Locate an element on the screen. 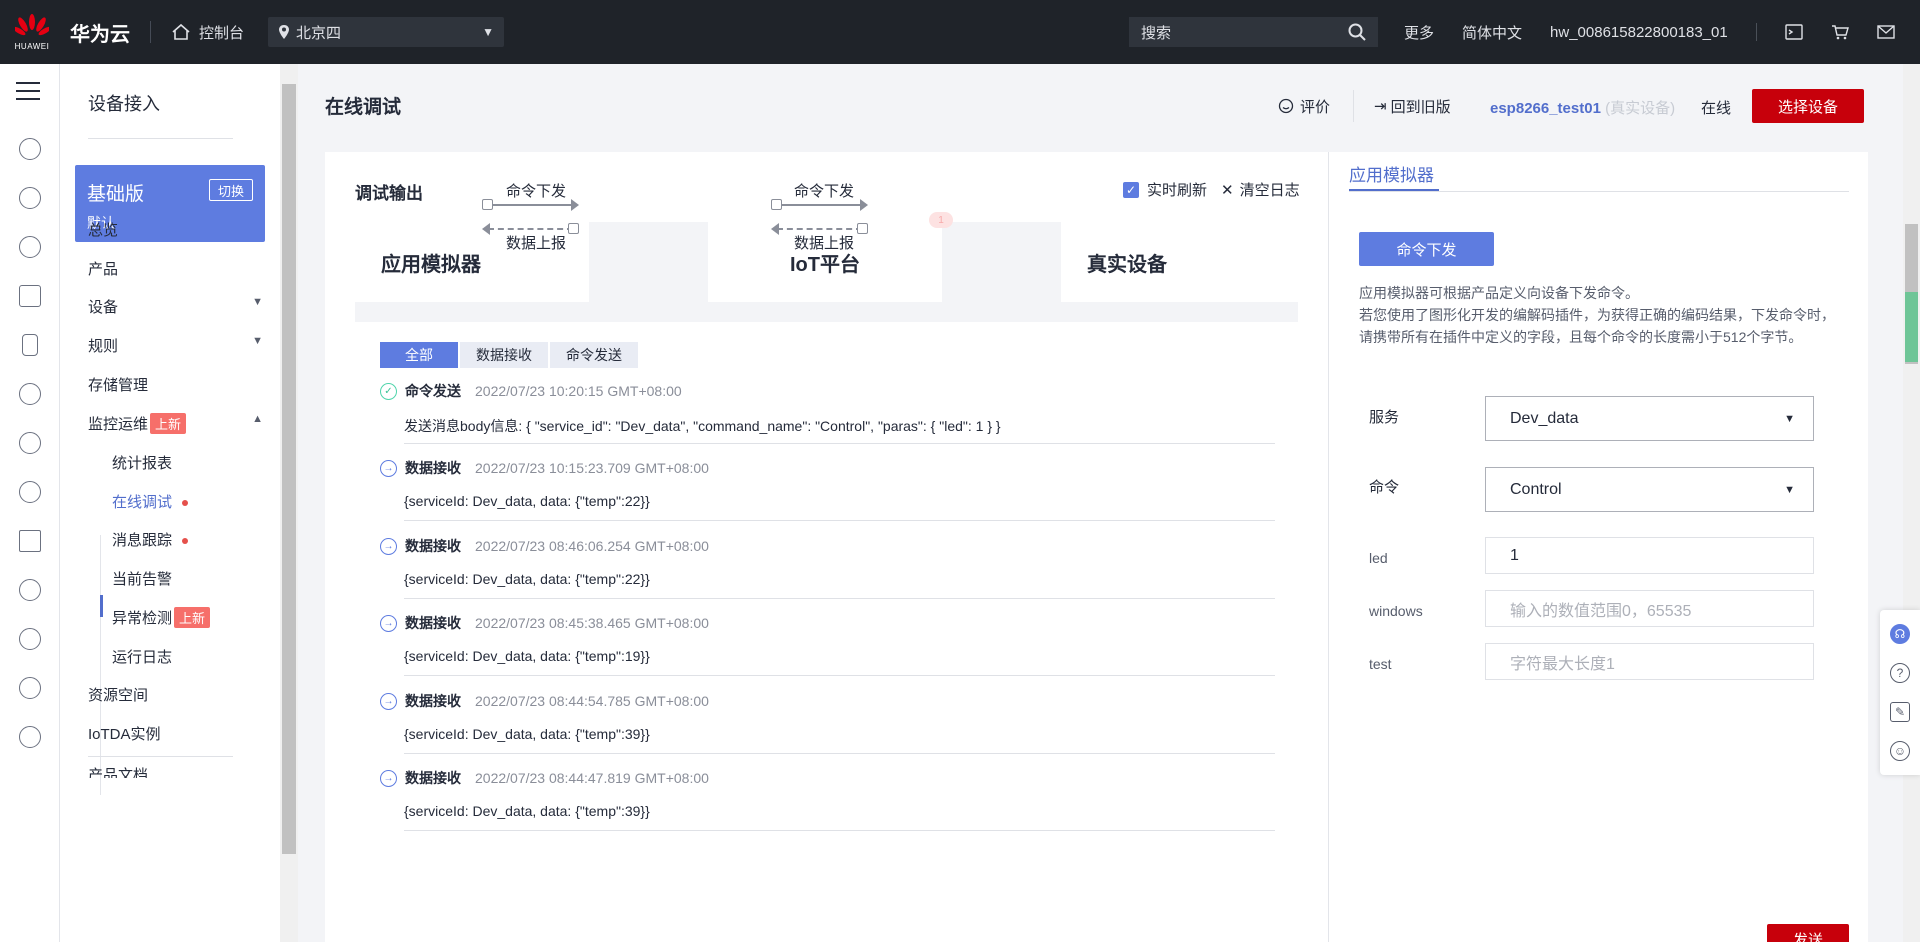 The image size is (1920, 942). service-select: Dev_data ▼ is located at coordinates (1649, 418).